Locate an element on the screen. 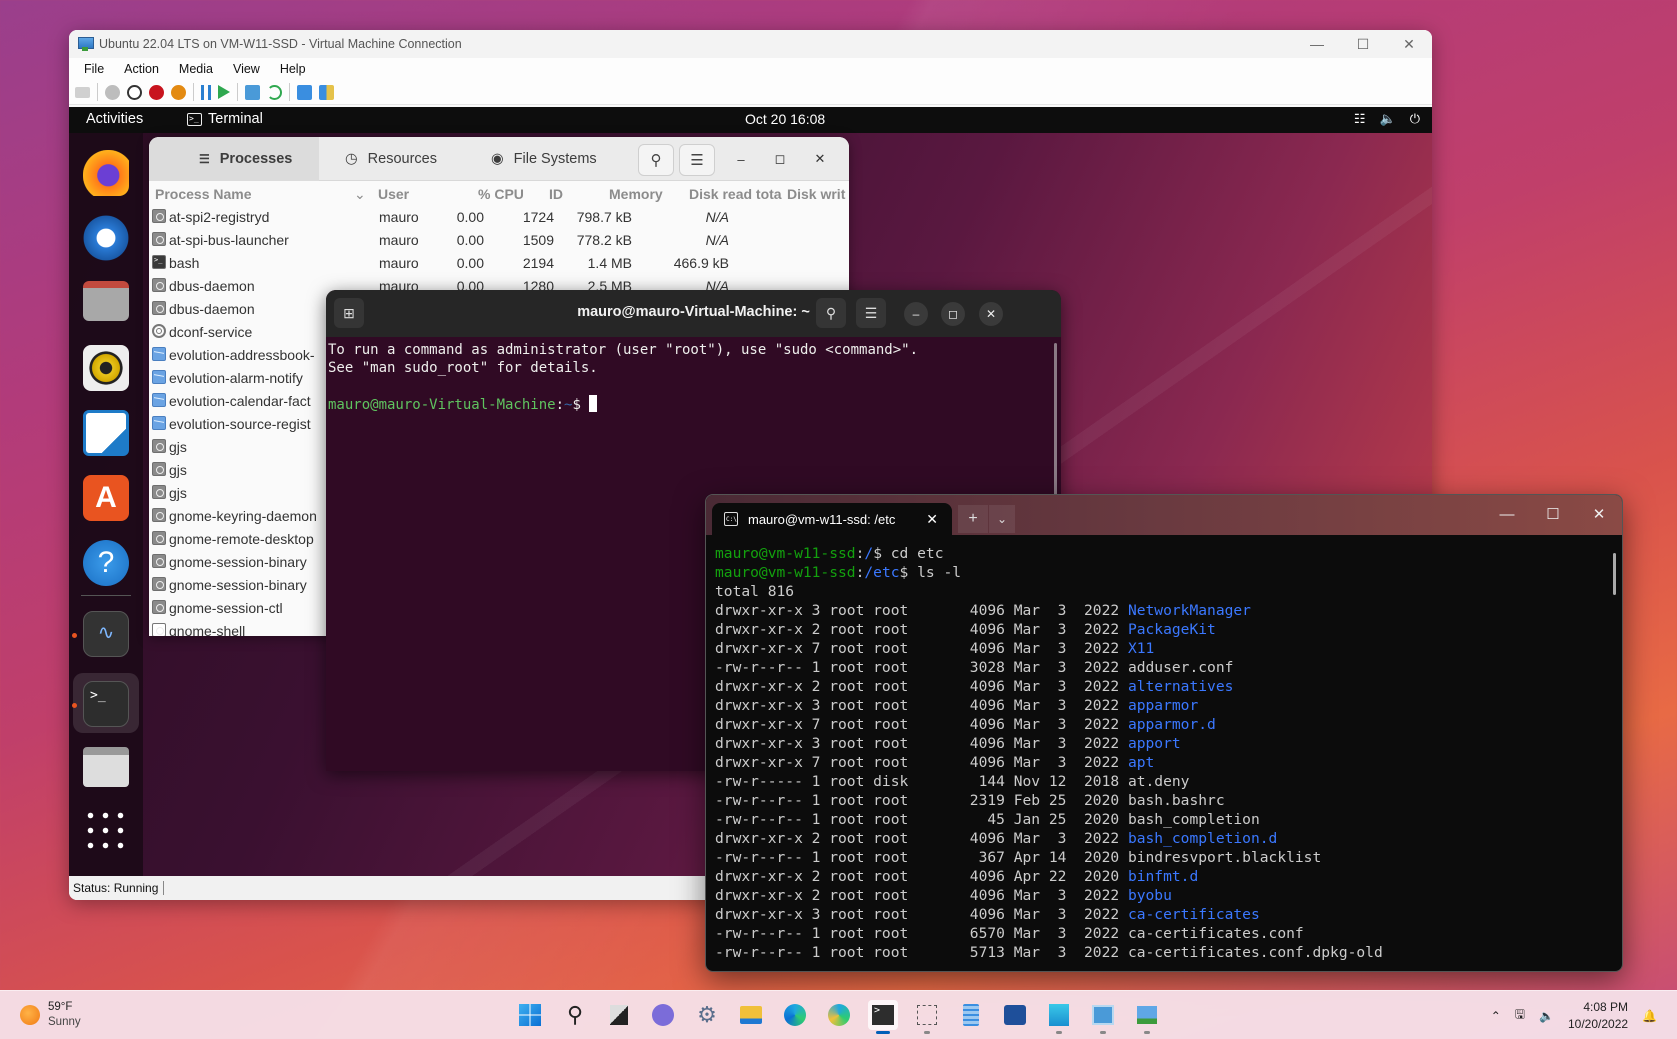 Image resolution: width=1677 pixels, height=1039 pixels. edge-button is located at coordinates (795, 1015).